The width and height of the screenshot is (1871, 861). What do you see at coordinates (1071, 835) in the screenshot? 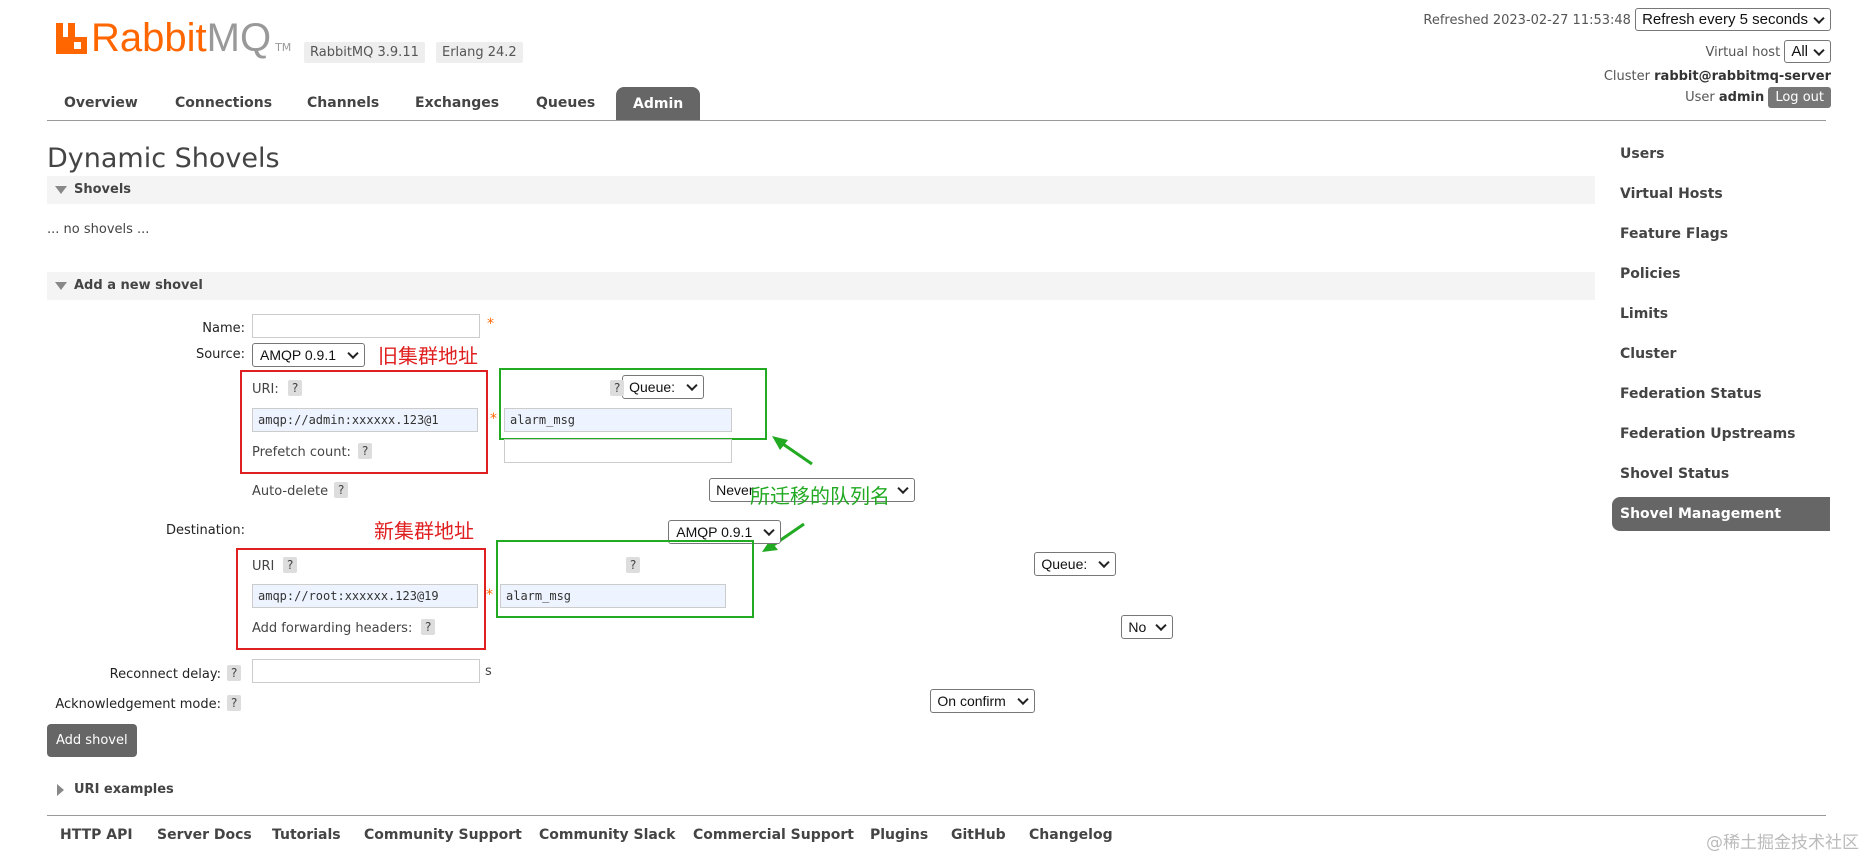
I see `footer-link-changelog: Changelog` at bounding box center [1071, 835].